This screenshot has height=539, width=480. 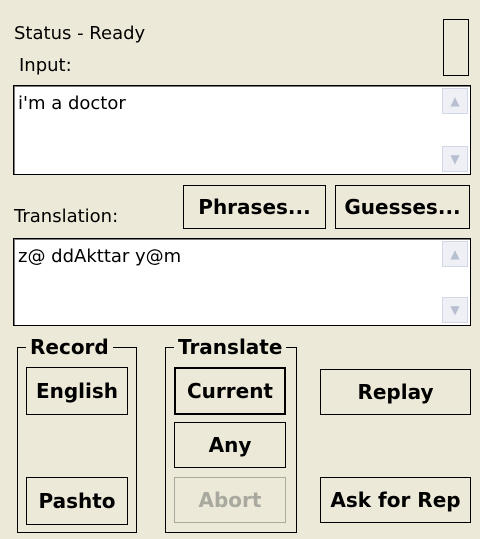 What do you see at coordinates (455, 282) in the screenshot?
I see `translation-scrollbar: ▲ ▼` at bounding box center [455, 282].